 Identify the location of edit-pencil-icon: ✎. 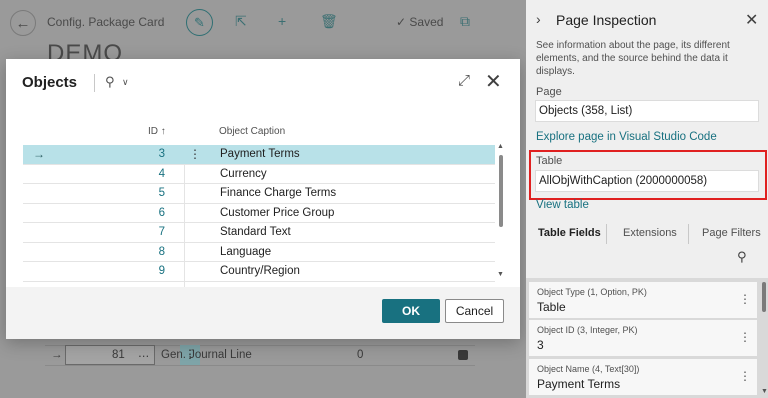
(199, 22).